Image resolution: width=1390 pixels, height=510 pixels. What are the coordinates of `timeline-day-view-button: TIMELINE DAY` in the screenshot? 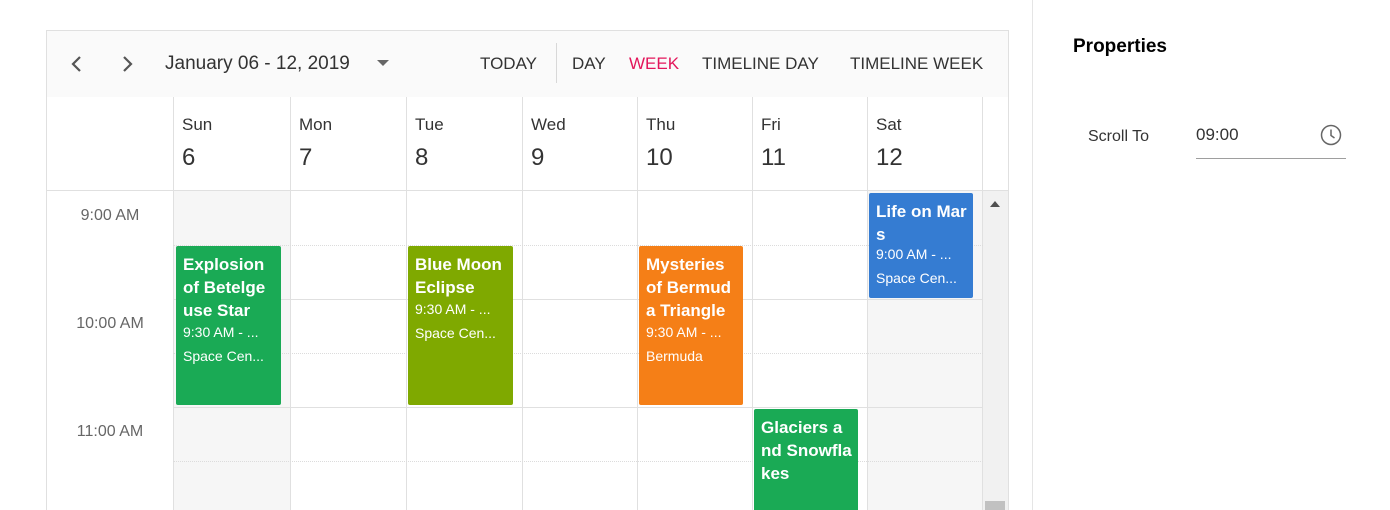 It's located at (760, 64).